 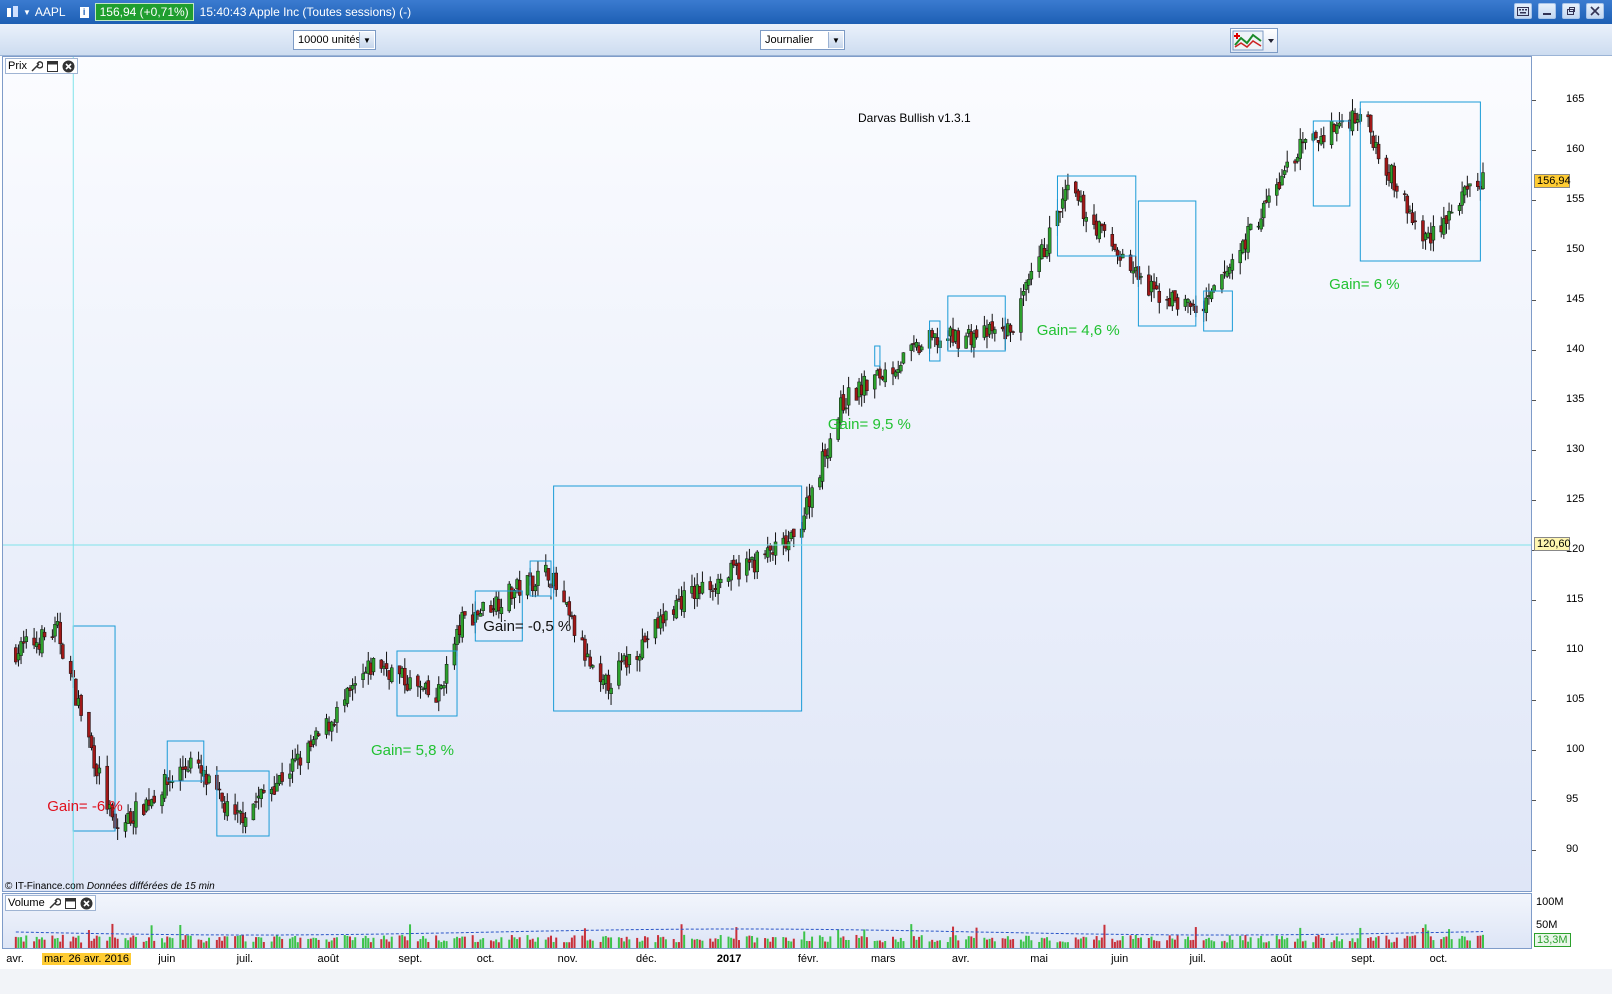 I want to click on chart-type-icon, so click(x=1248, y=40).